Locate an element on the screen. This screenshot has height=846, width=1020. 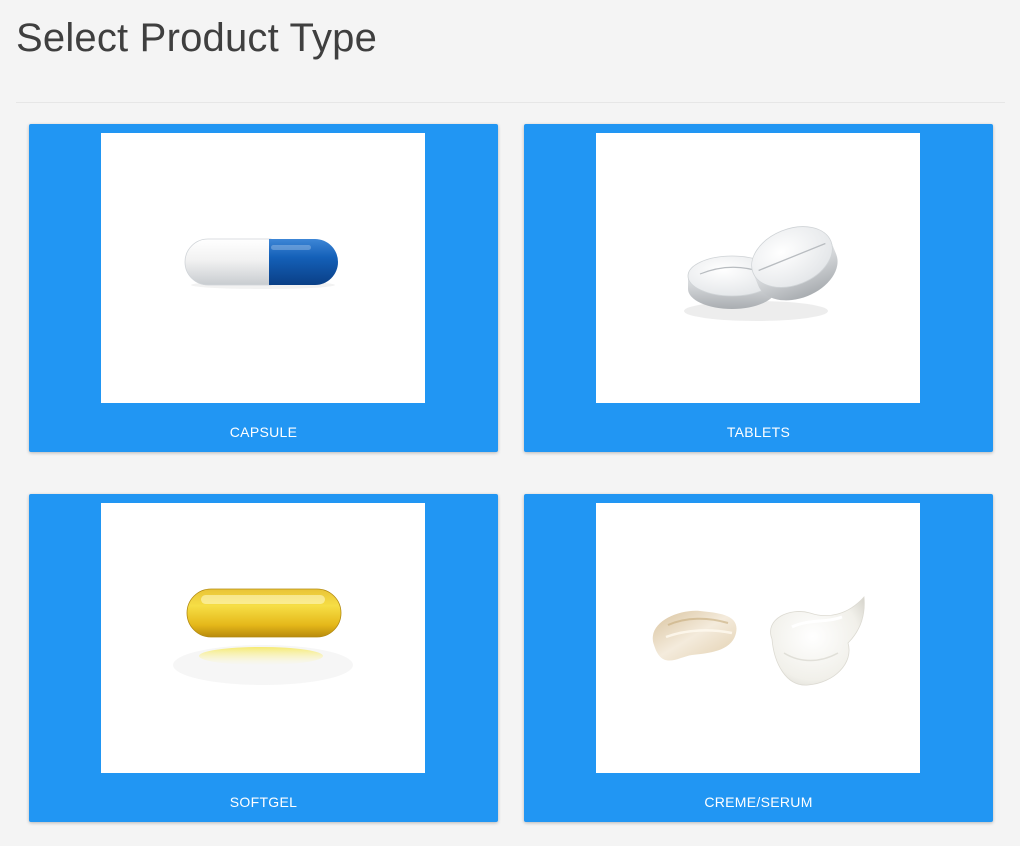
capsule-icon is located at coordinates (261, 263).